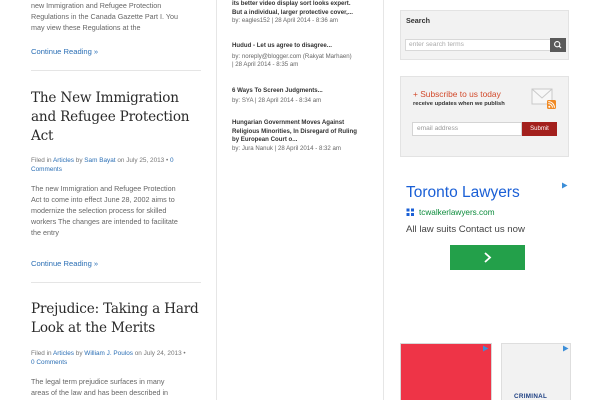 Image resolution: width=600 pixels, height=400 pixels. I want to click on search-widget: Search enter search terms, so click(484, 35).